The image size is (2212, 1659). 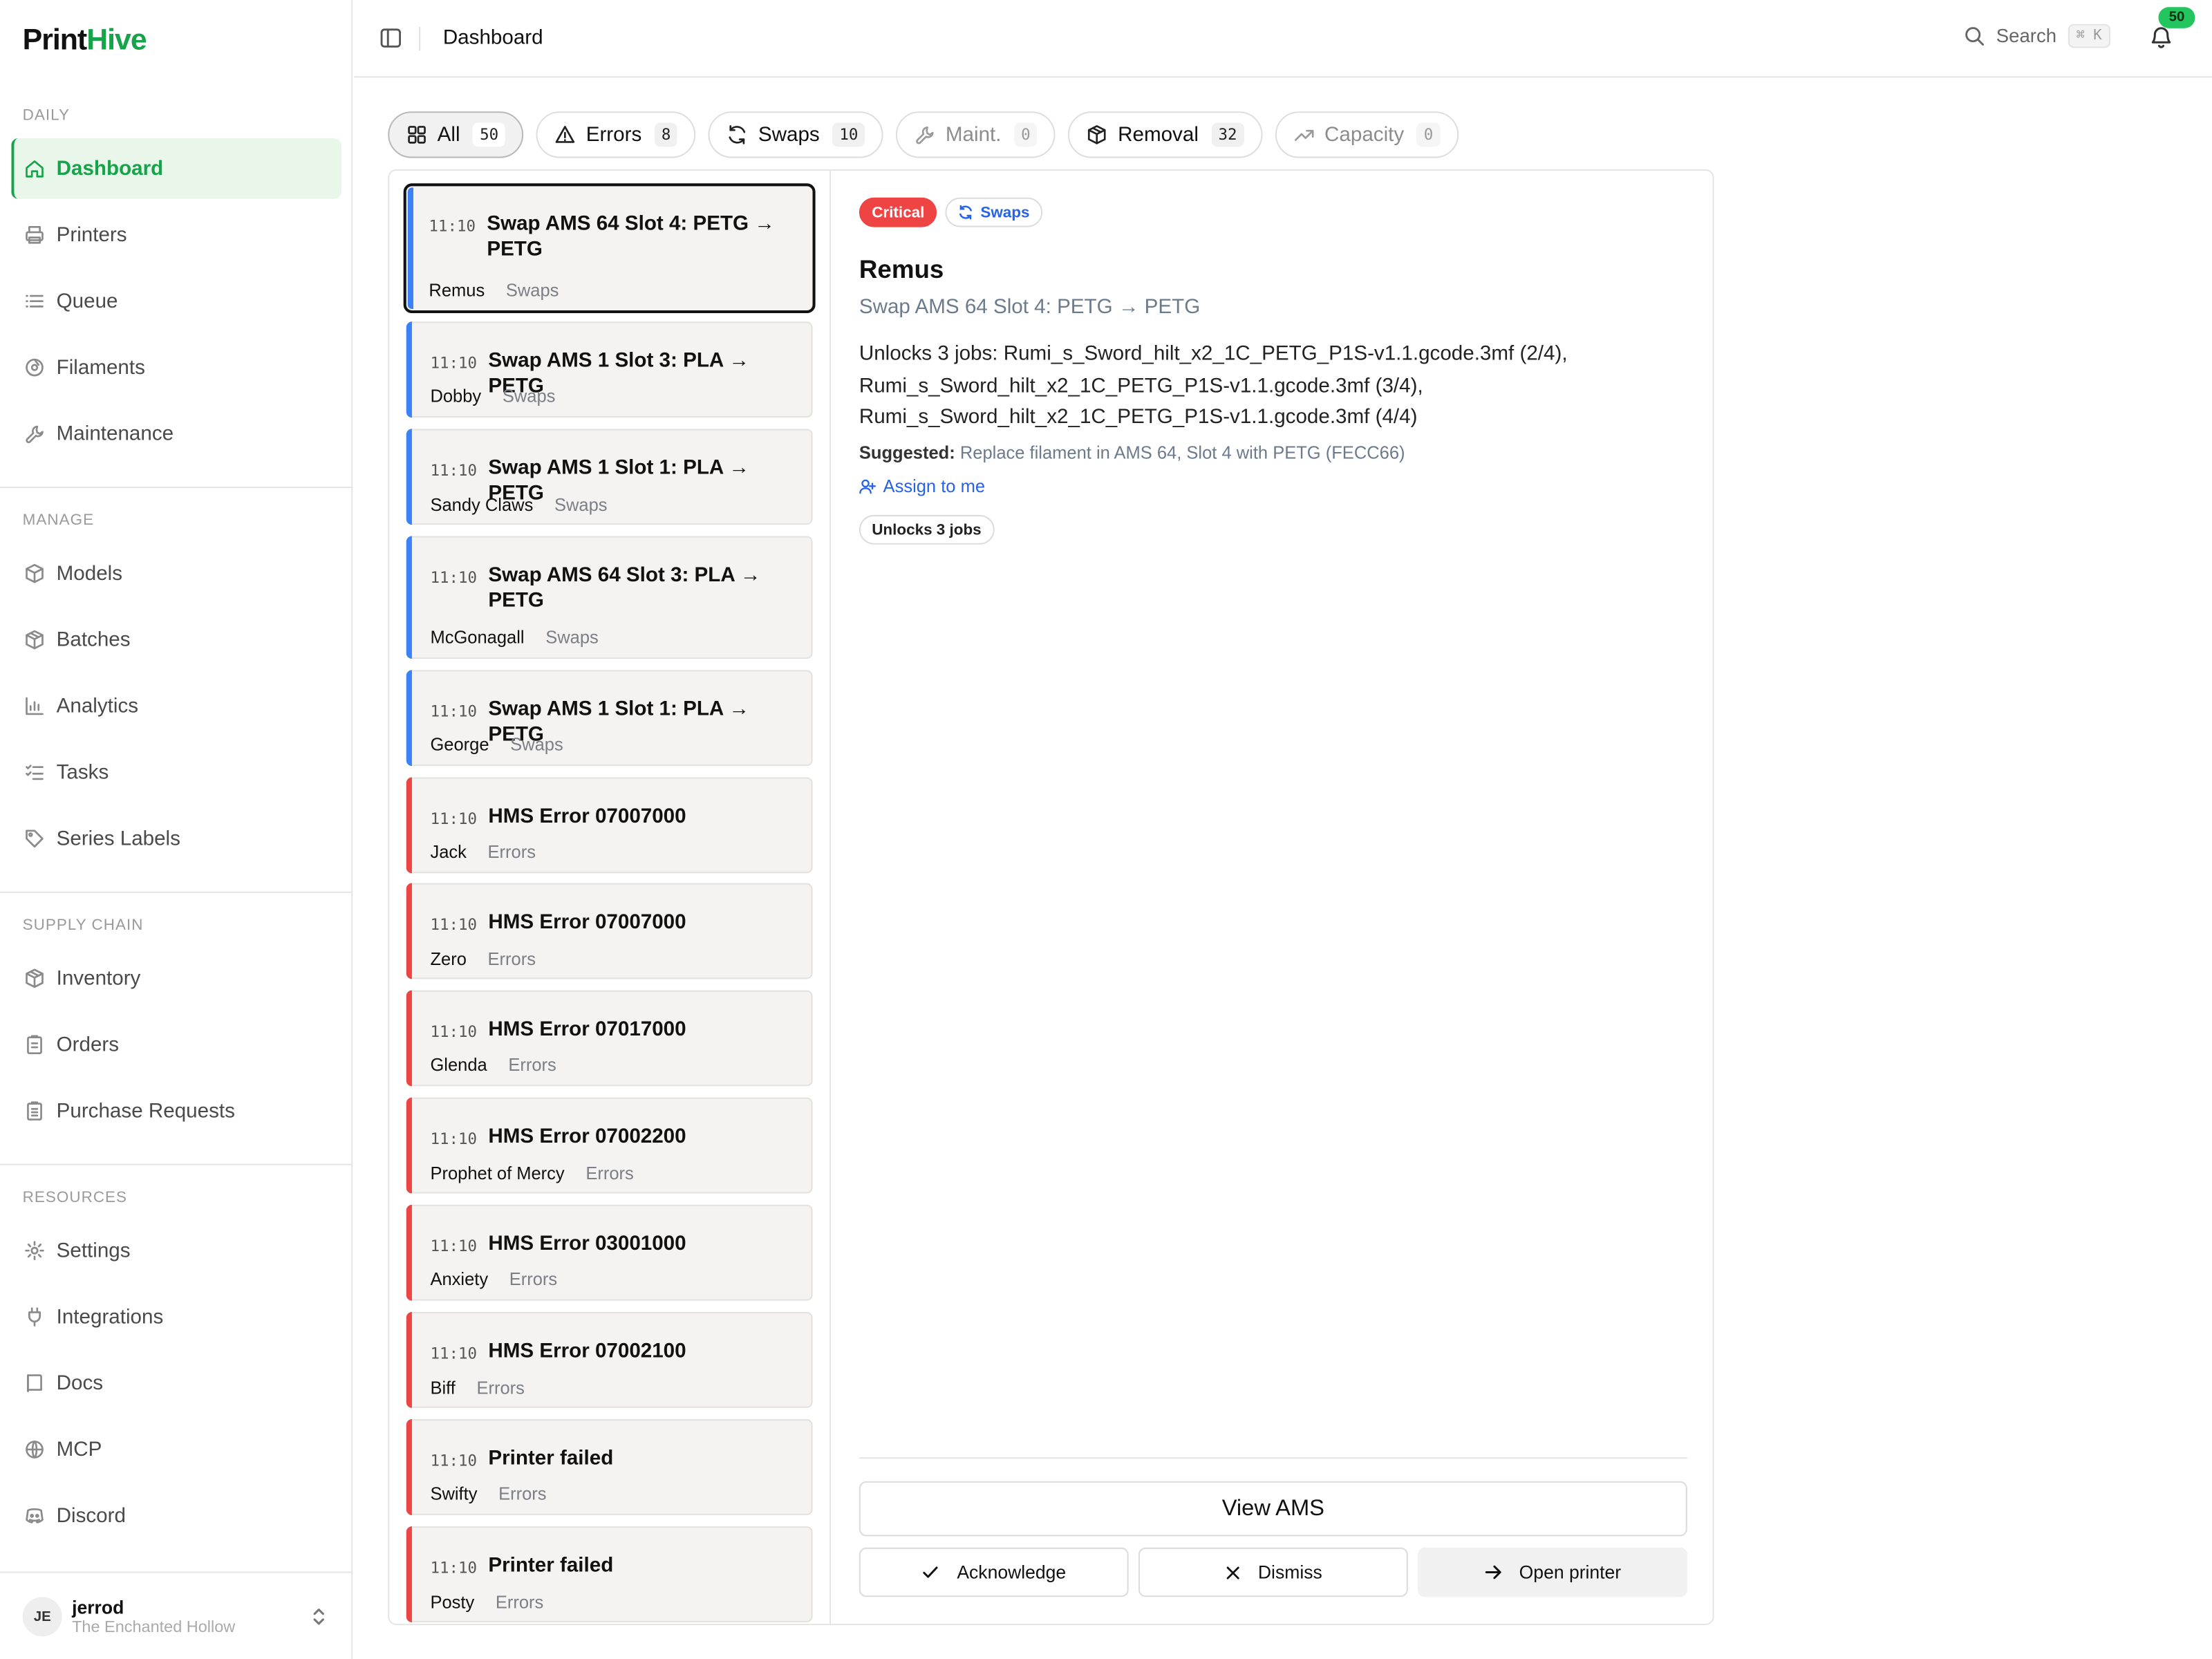 What do you see at coordinates (176, 574) in the screenshot?
I see `sidebar-item-models: Models` at bounding box center [176, 574].